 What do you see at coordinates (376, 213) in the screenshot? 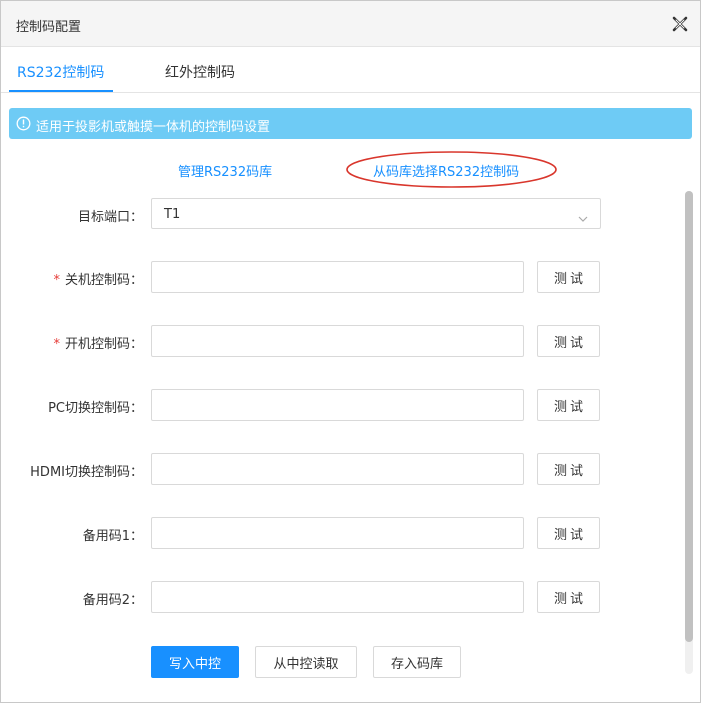
I see `target-port-select: T1` at bounding box center [376, 213].